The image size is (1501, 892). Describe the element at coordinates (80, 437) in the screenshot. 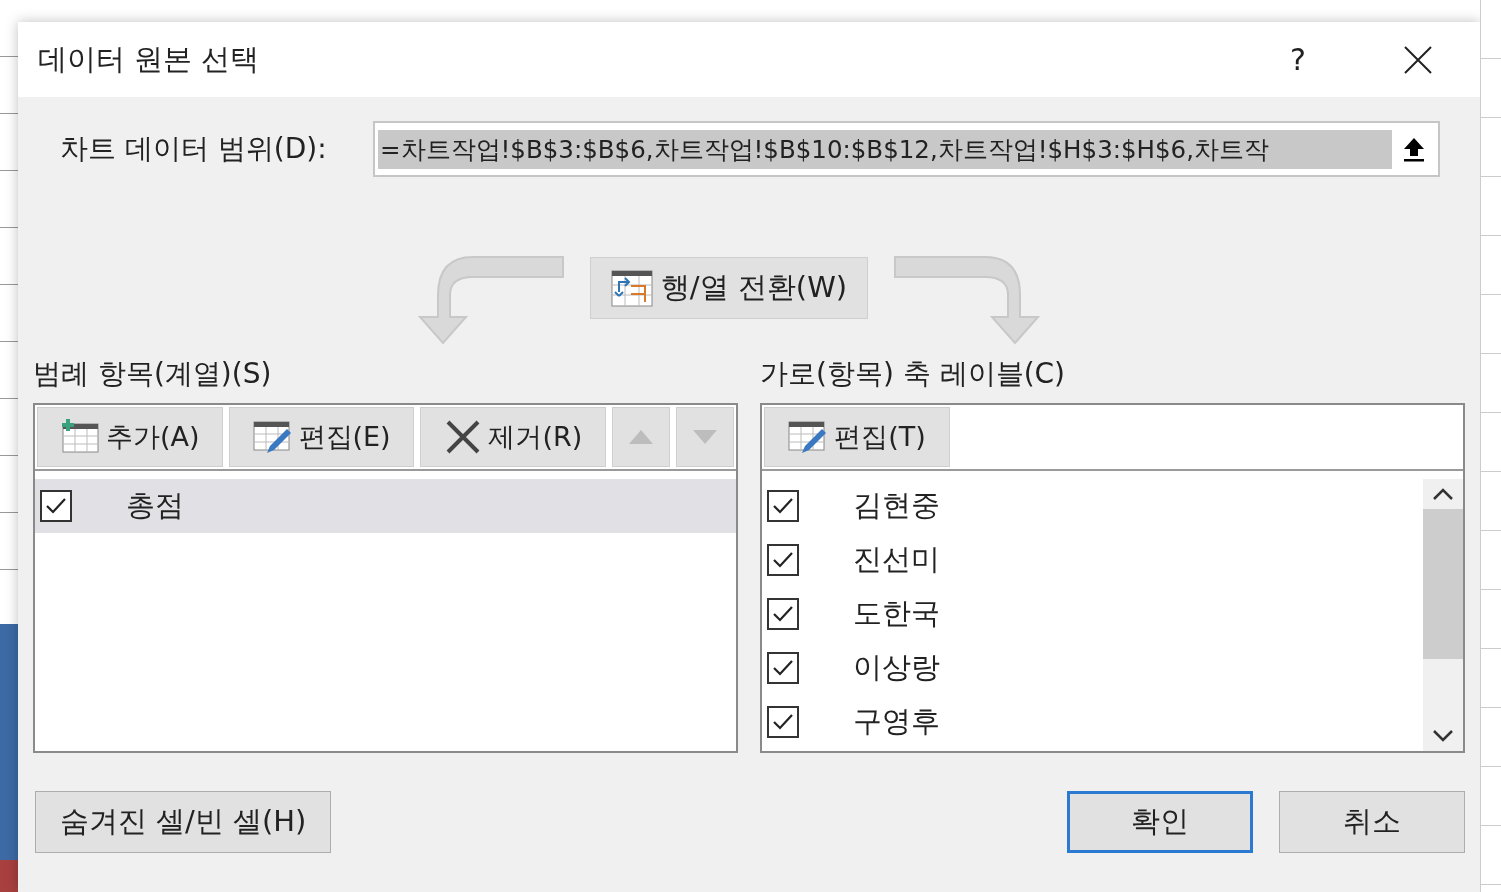

I see `add-table-icon` at that location.